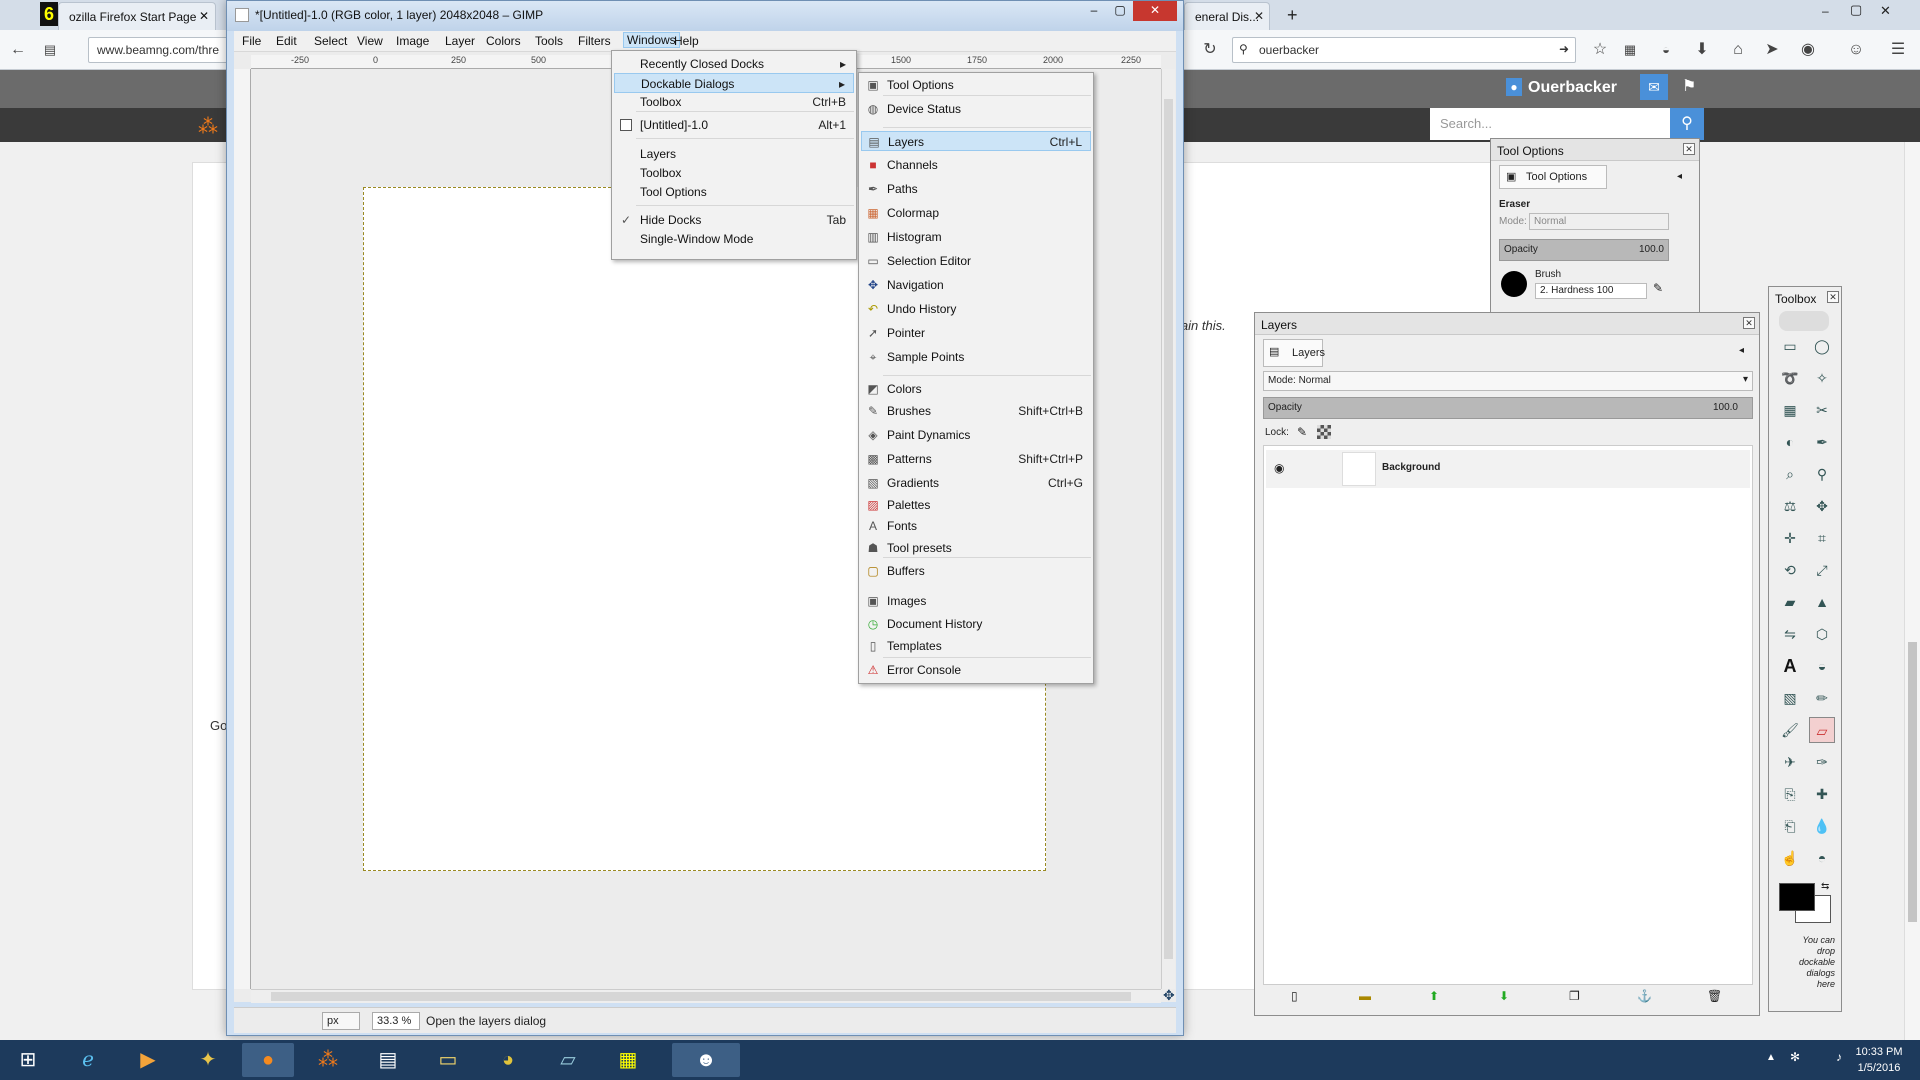 The image size is (1920, 1080). Describe the element at coordinates (976, 483) in the screenshot. I see `dockable-item-gradients: ▧ Gradients Ctrl+G` at that location.